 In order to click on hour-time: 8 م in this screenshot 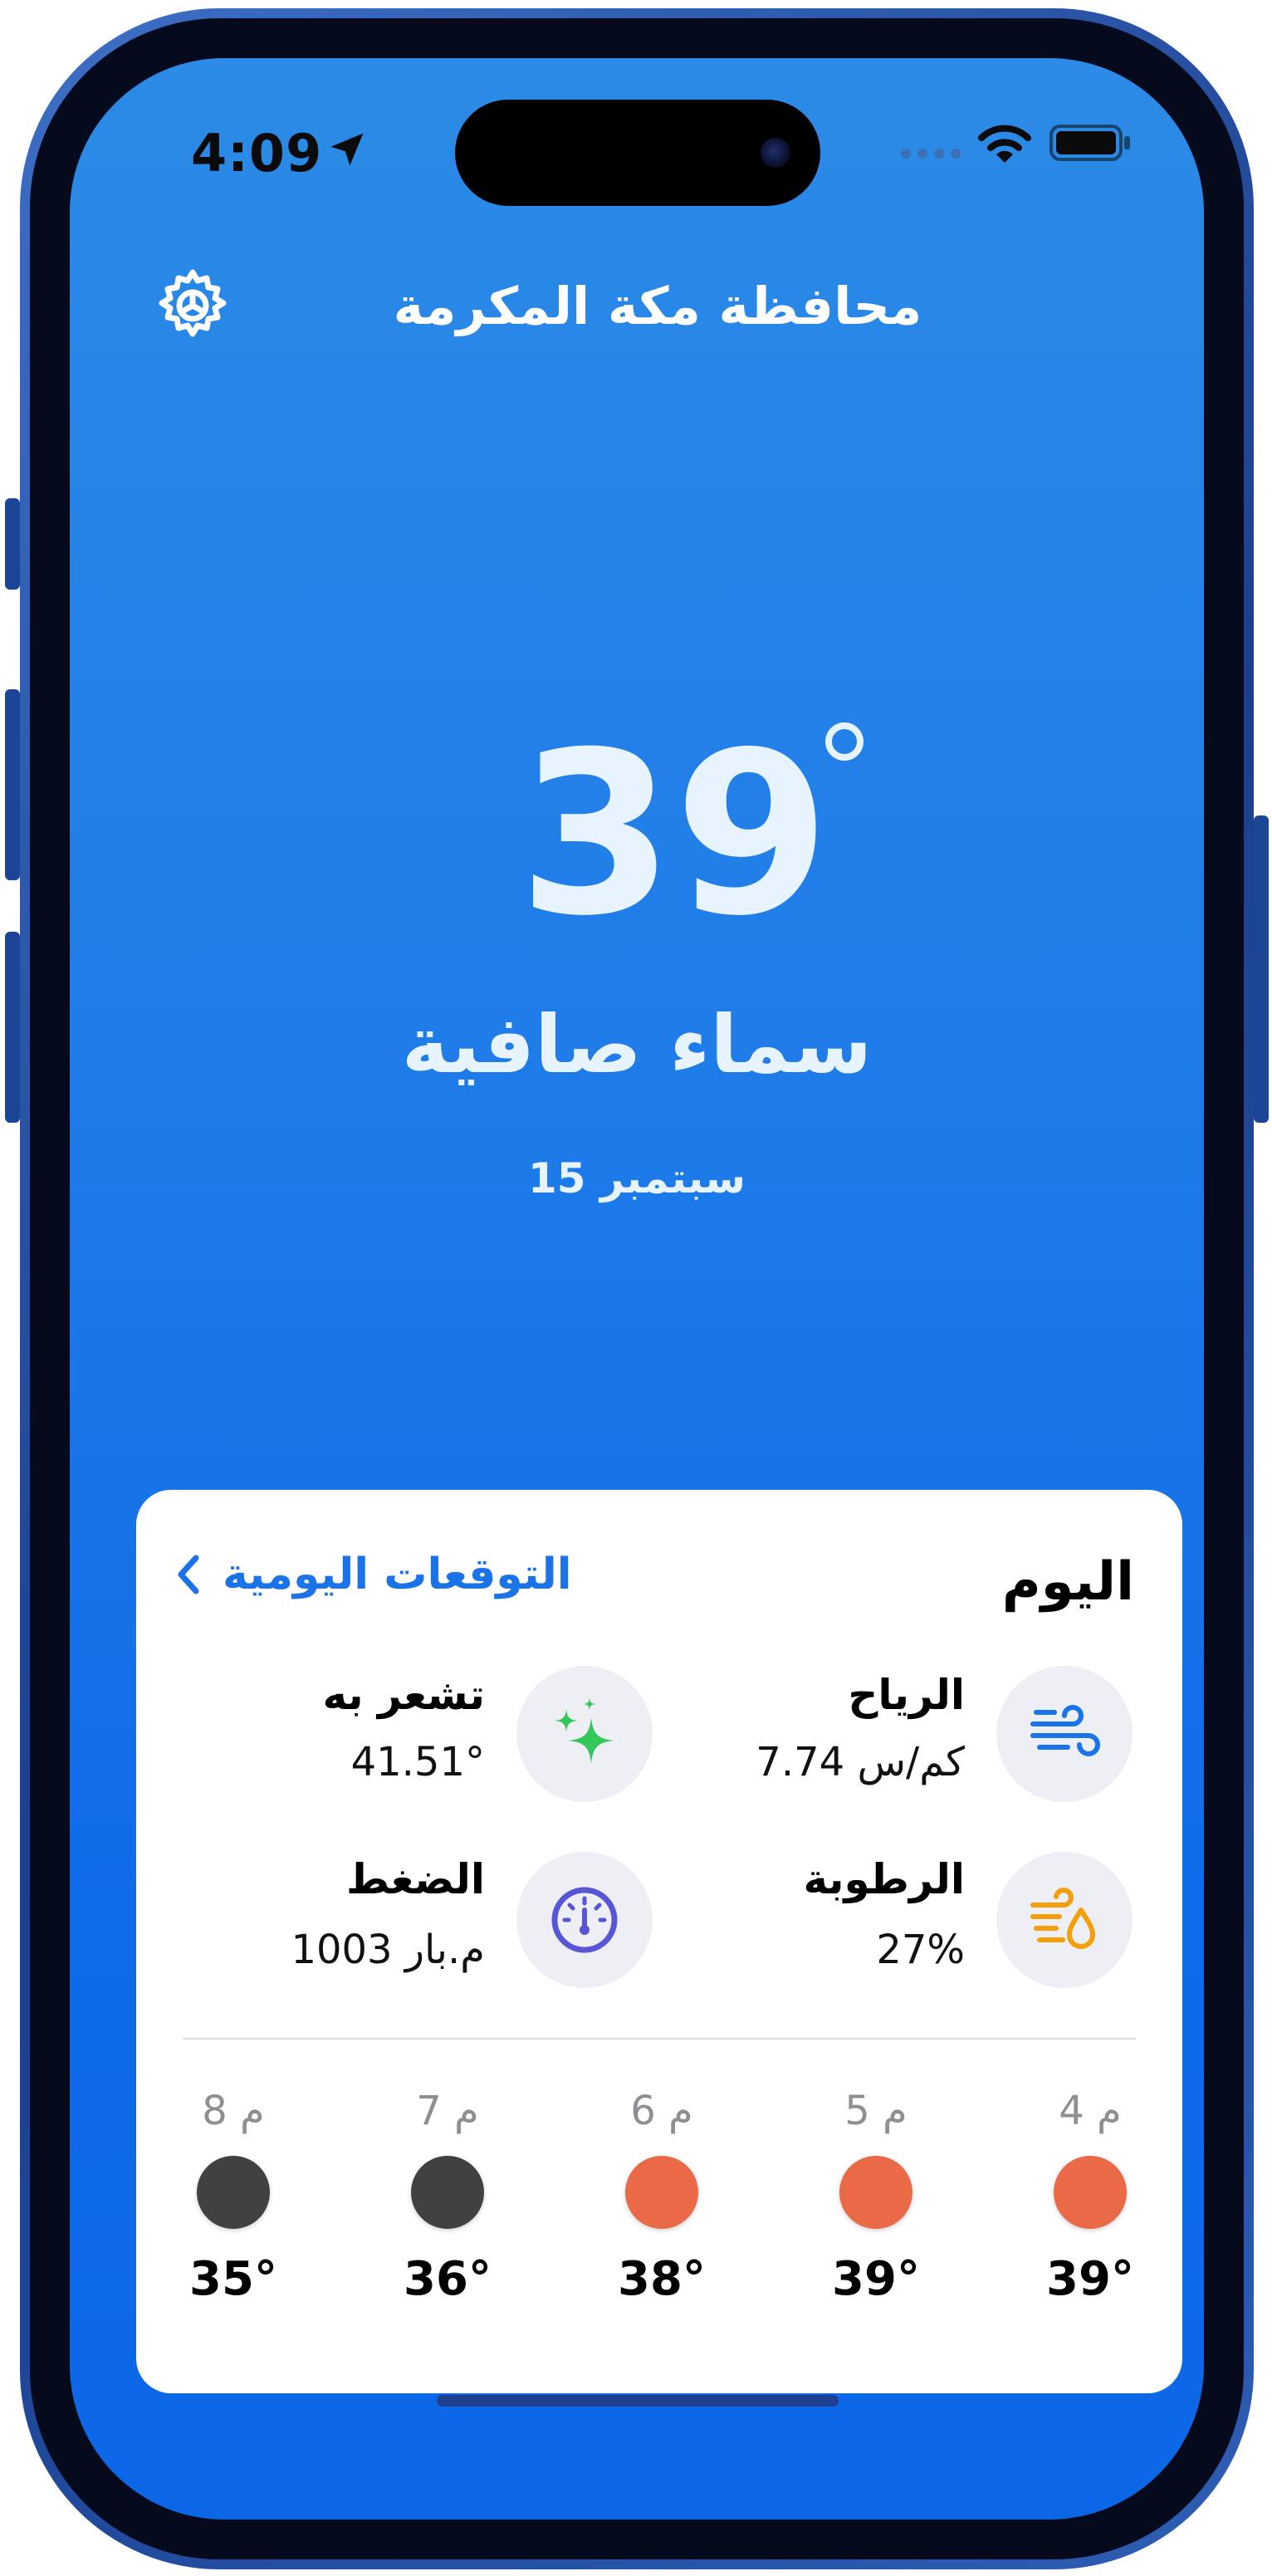, I will do `click(234, 2111)`.